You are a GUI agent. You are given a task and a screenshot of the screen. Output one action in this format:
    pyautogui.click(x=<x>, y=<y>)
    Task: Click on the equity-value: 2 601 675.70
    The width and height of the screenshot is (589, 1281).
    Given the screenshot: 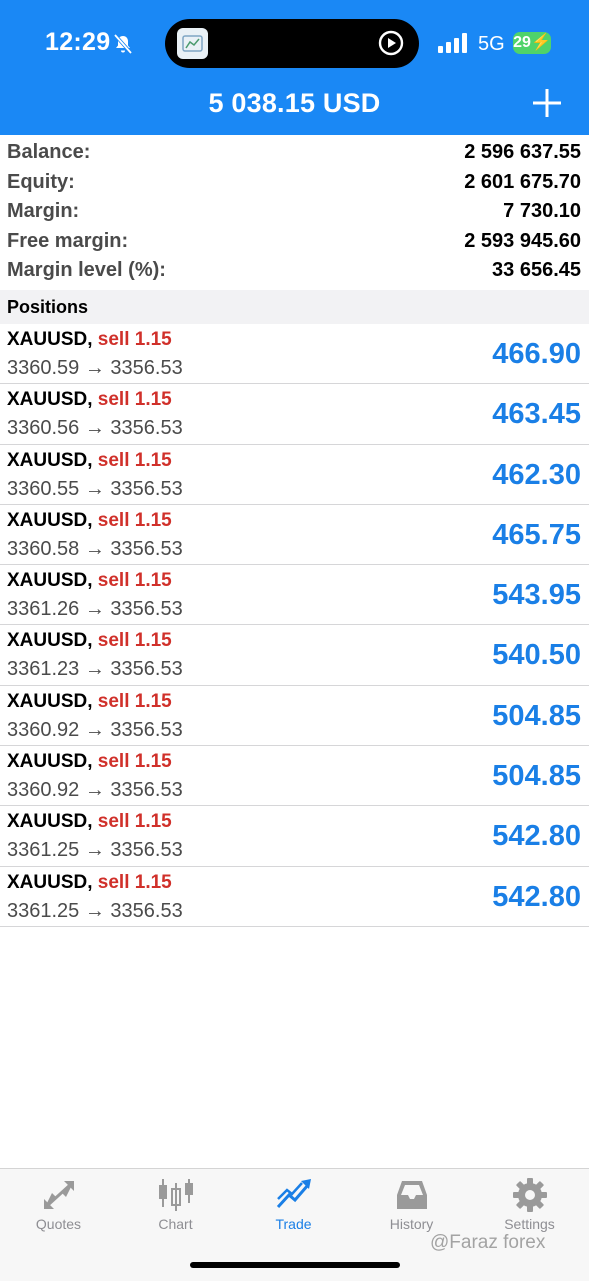 What is the action you would take?
    pyautogui.click(x=522, y=181)
    